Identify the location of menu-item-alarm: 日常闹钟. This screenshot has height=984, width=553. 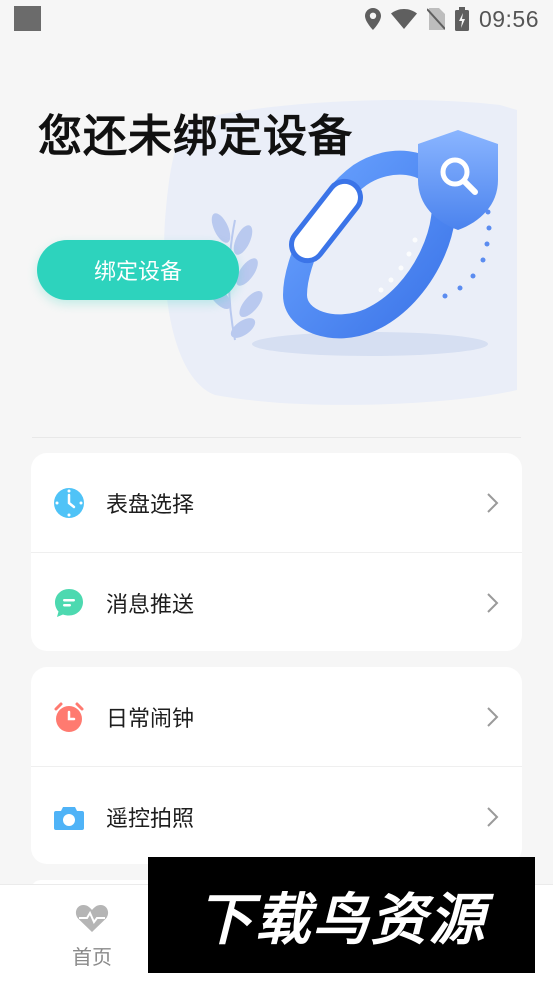
(276, 716).